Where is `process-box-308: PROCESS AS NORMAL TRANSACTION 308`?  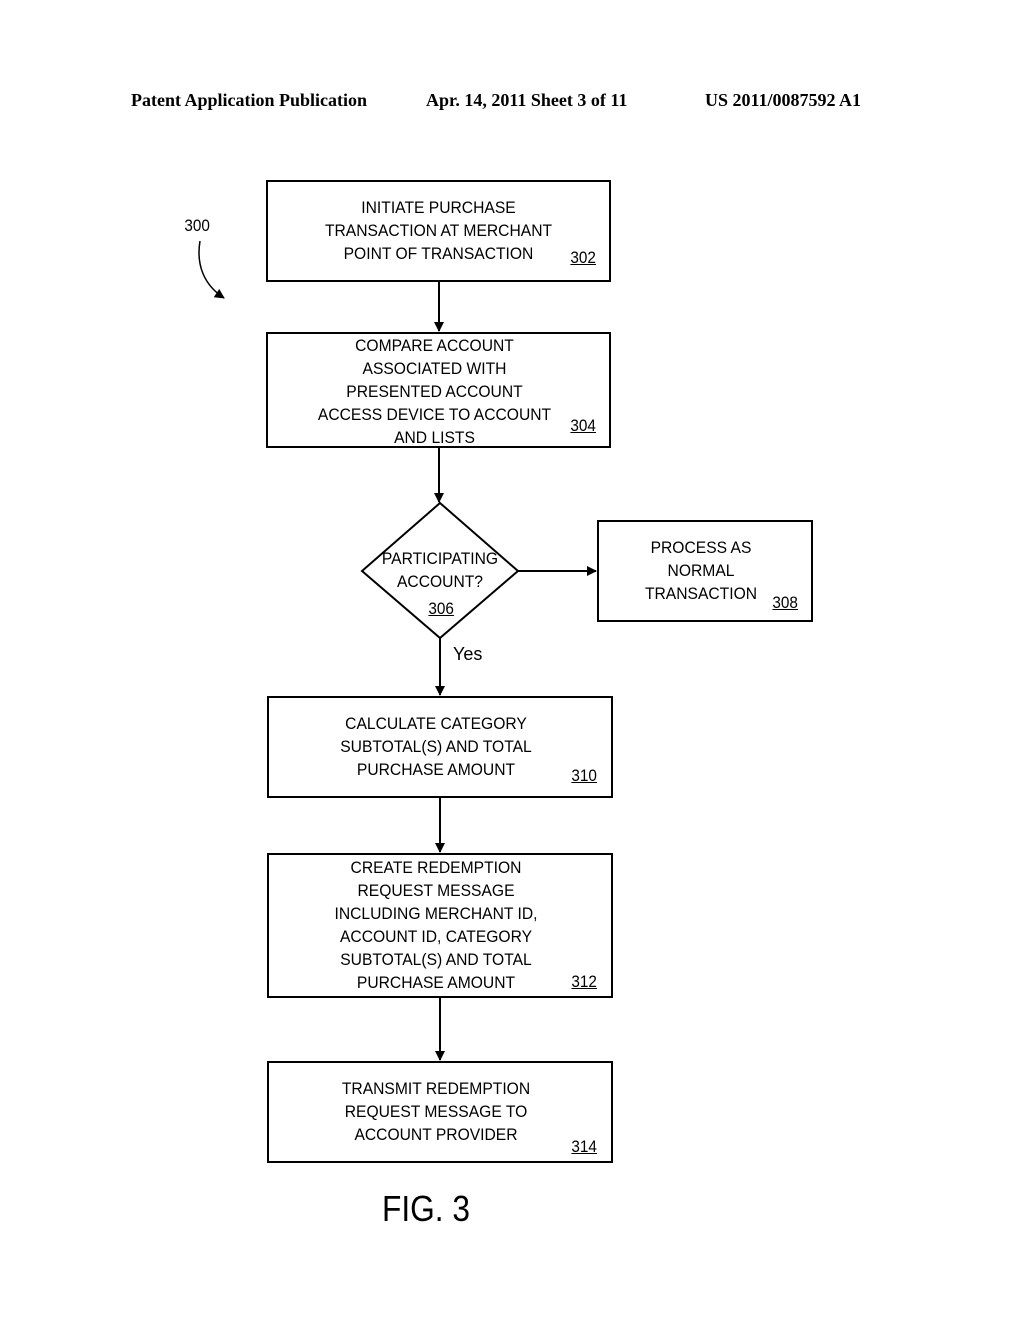
process-box-308: PROCESS AS NORMAL TRANSACTION 308 is located at coordinates (705, 571).